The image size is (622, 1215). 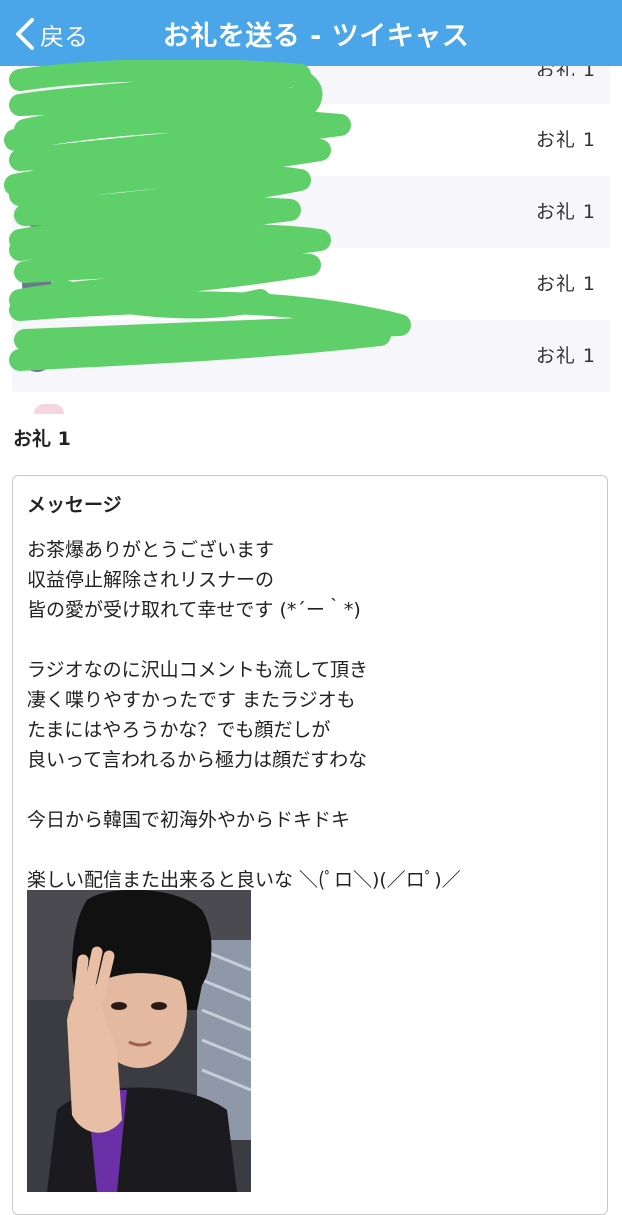 What do you see at coordinates (198, 670) in the screenshot?
I see `message-line: ラジオなのに沢山コメントも流して頂き` at bounding box center [198, 670].